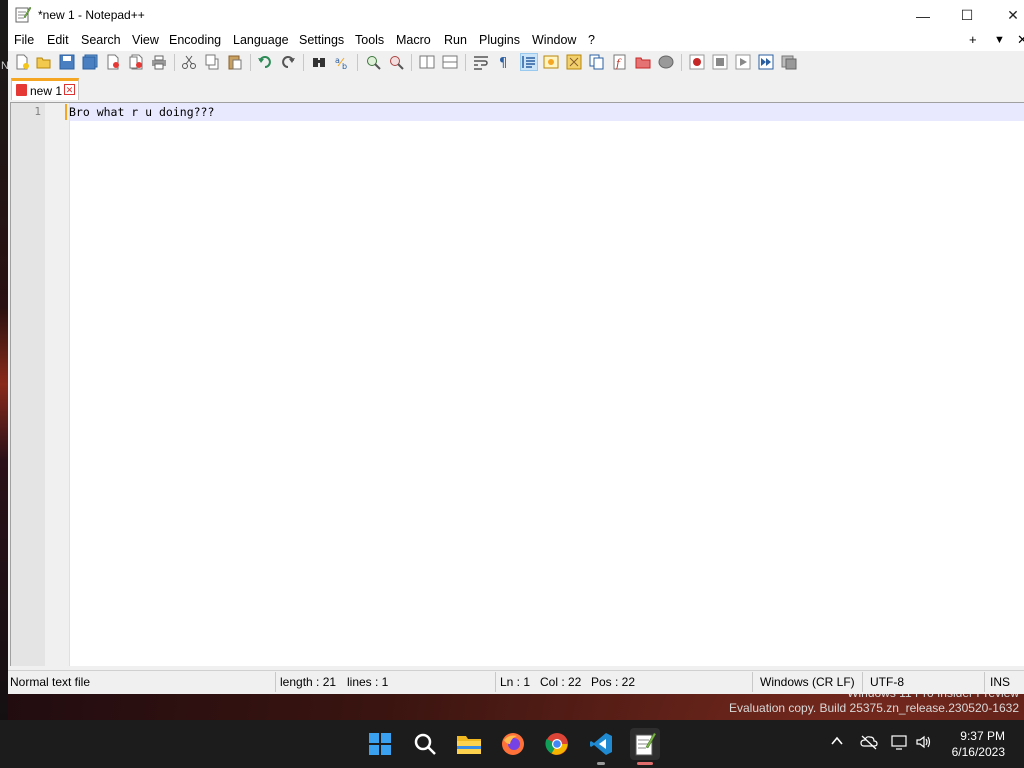 The width and height of the screenshot is (1024, 768). I want to click on status-encoding: UTF-8, so click(887, 682).